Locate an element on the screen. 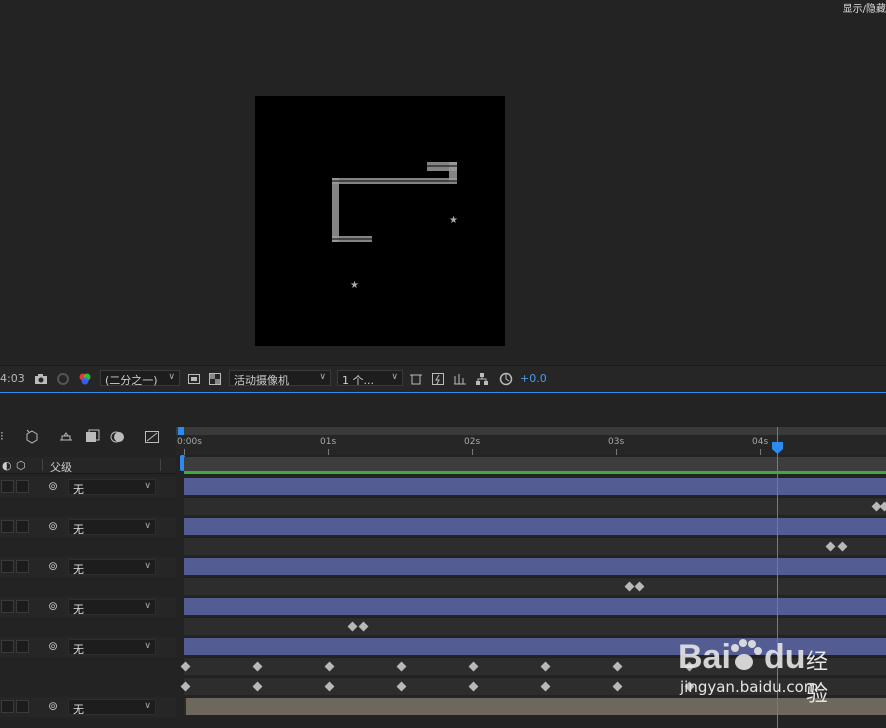  timecode: 4:03 is located at coordinates (12, 378).